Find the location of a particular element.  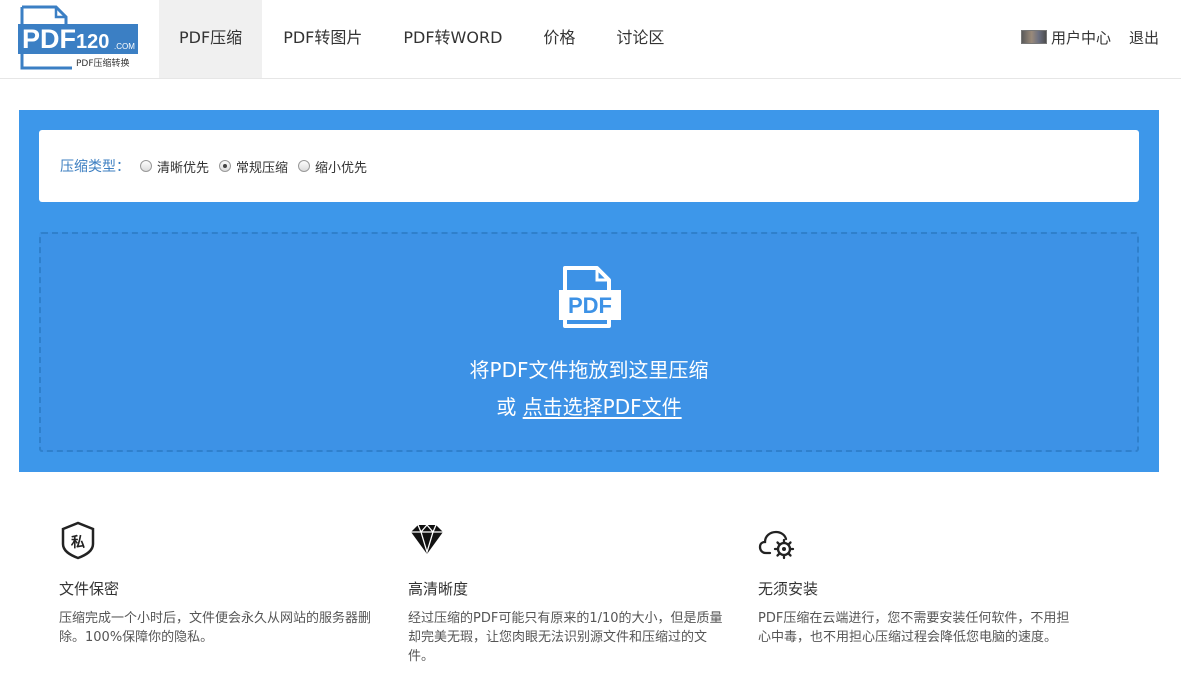

select-file-line: 或 点击选择PDF文件 is located at coordinates (589, 405).